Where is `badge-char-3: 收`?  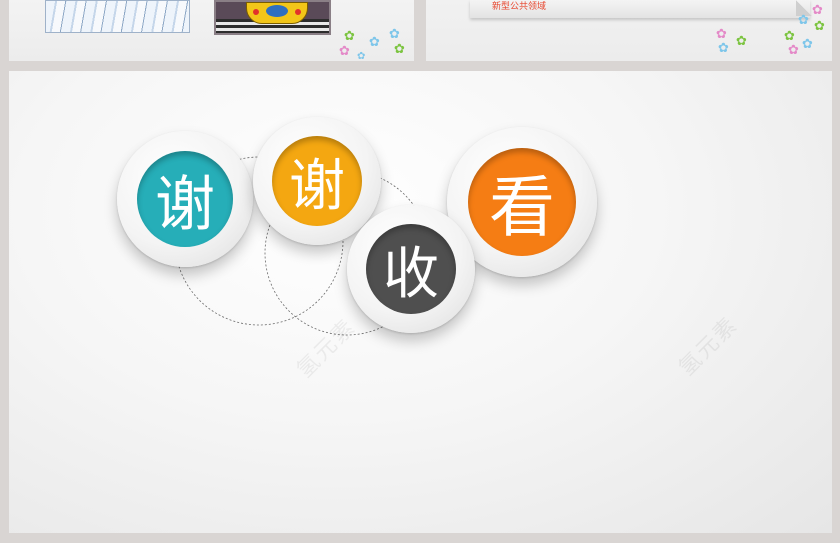 badge-char-3: 收 is located at coordinates (411, 269).